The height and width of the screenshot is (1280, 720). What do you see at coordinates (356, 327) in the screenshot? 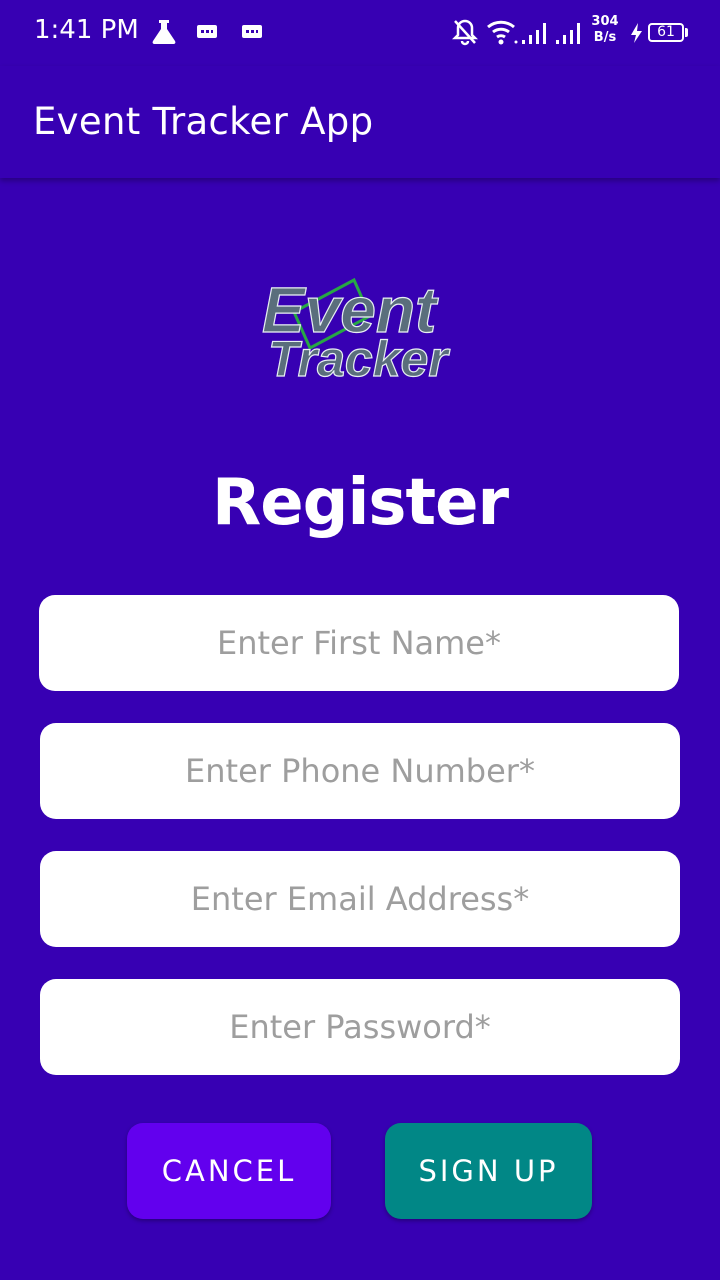
I see `event-tracker-logo: Event Tracker` at bounding box center [356, 327].